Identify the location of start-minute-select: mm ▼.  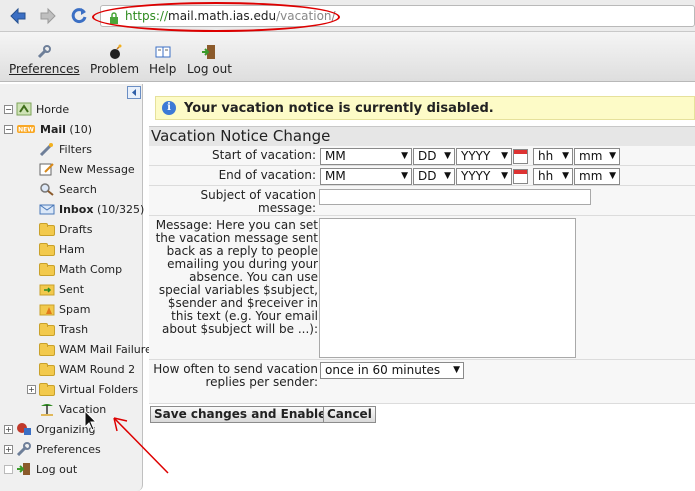
(597, 156).